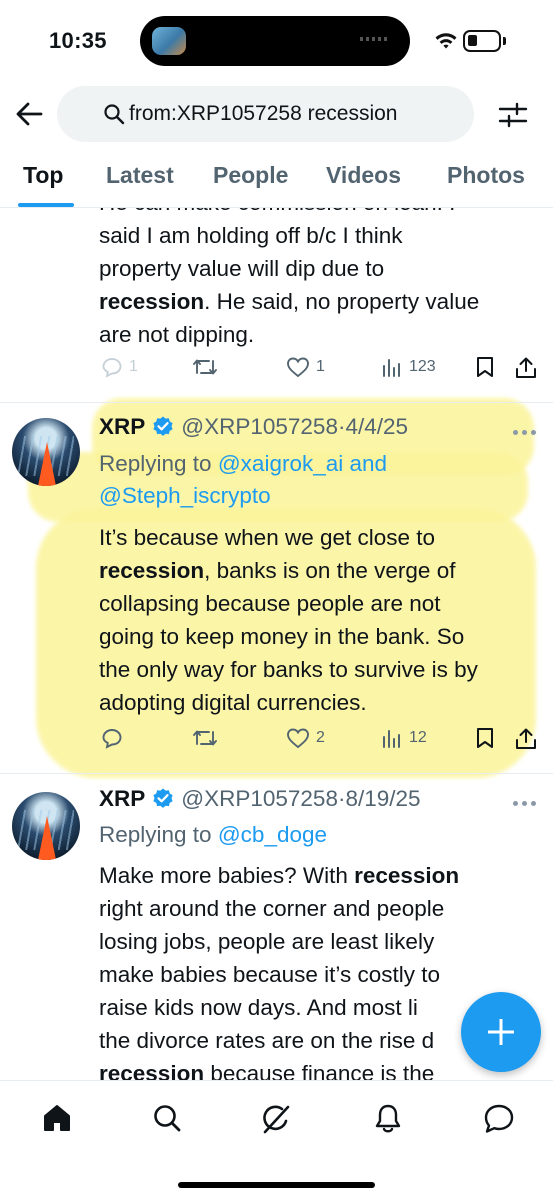  I want to click on like-button: 1, so click(305, 367).